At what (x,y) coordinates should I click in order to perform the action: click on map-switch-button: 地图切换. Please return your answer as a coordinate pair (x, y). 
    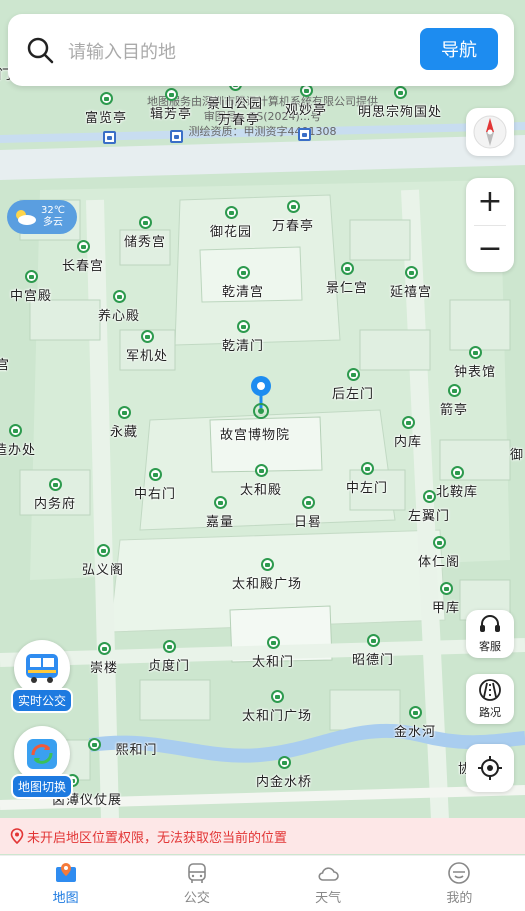
    Looking at the image, I should click on (42, 762).